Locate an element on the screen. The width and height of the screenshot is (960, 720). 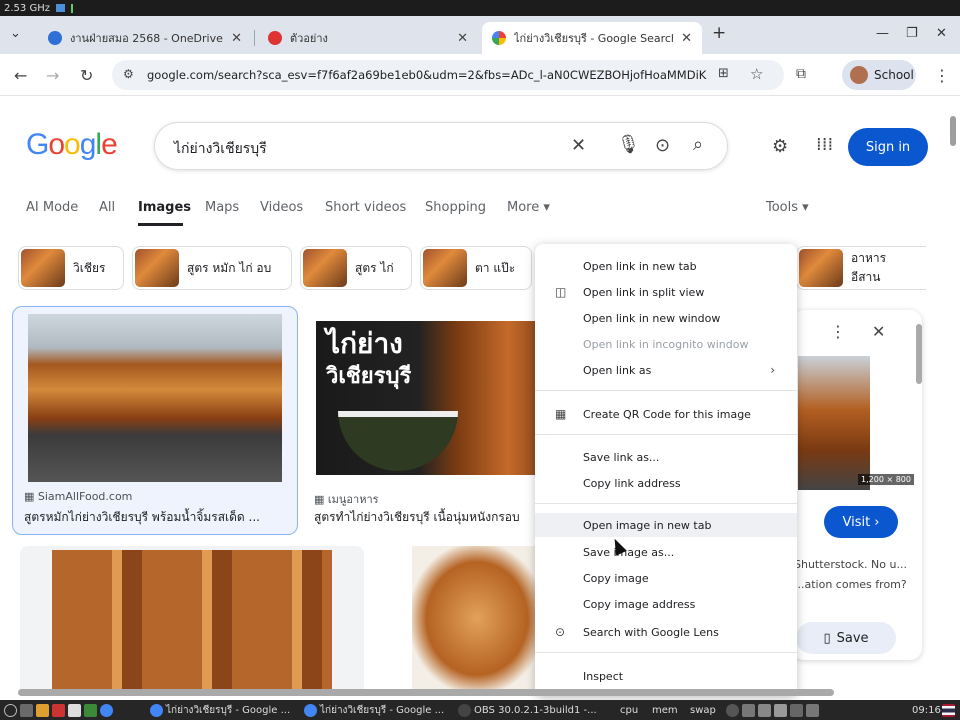
translate-icon: ⊞ is located at coordinates (723, 73).